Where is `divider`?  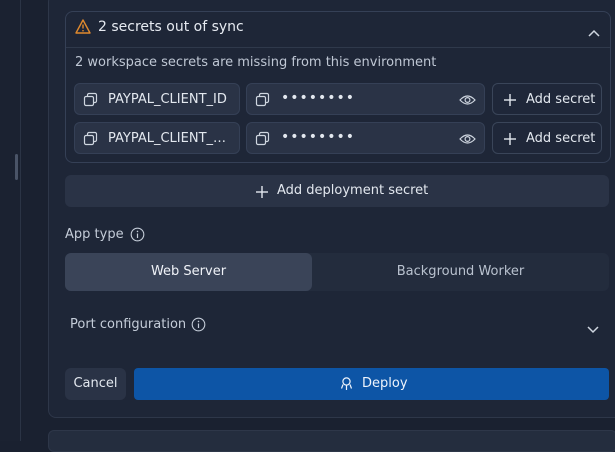
divider is located at coordinates (338, 47).